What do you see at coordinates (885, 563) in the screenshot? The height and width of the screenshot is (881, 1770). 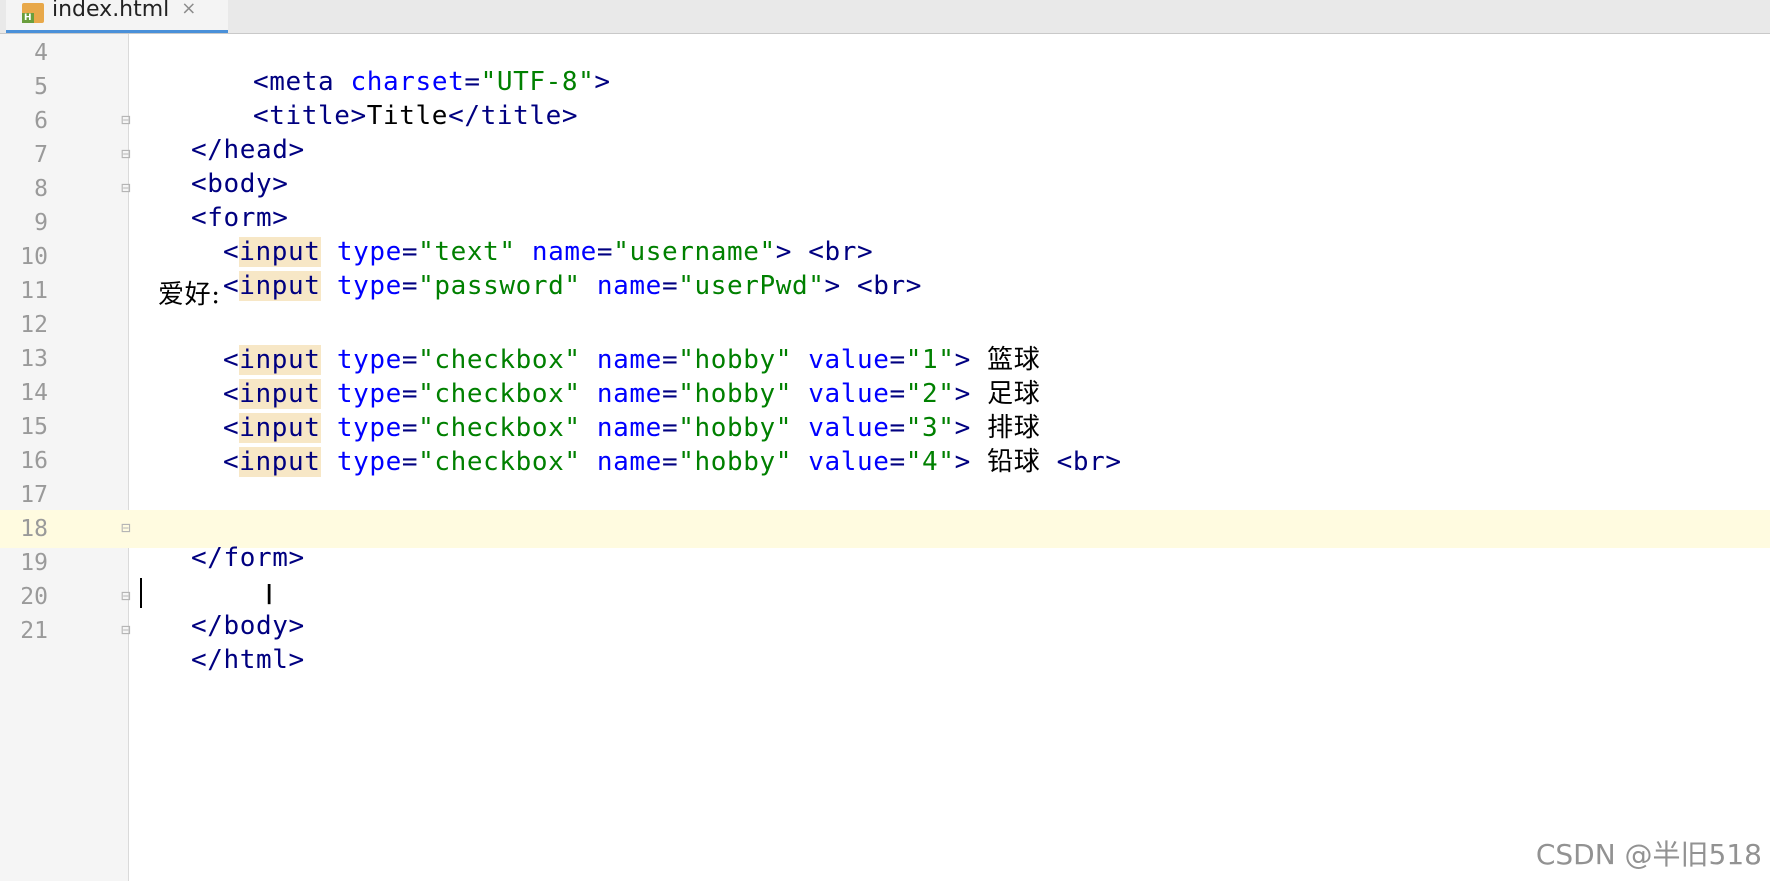 I see `code-line: 19` at bounding box center [885, 563].